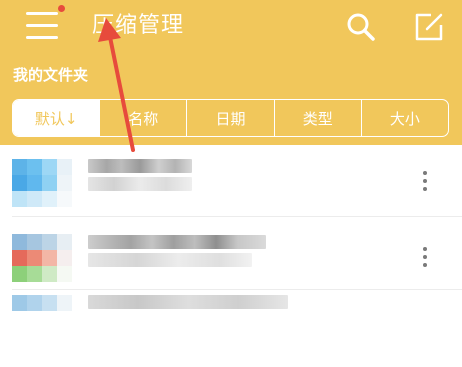 Image resolution: width=462 pixels, height=367 pixels. I want to click on section-title: 我的文件夹, so click(51, 75).